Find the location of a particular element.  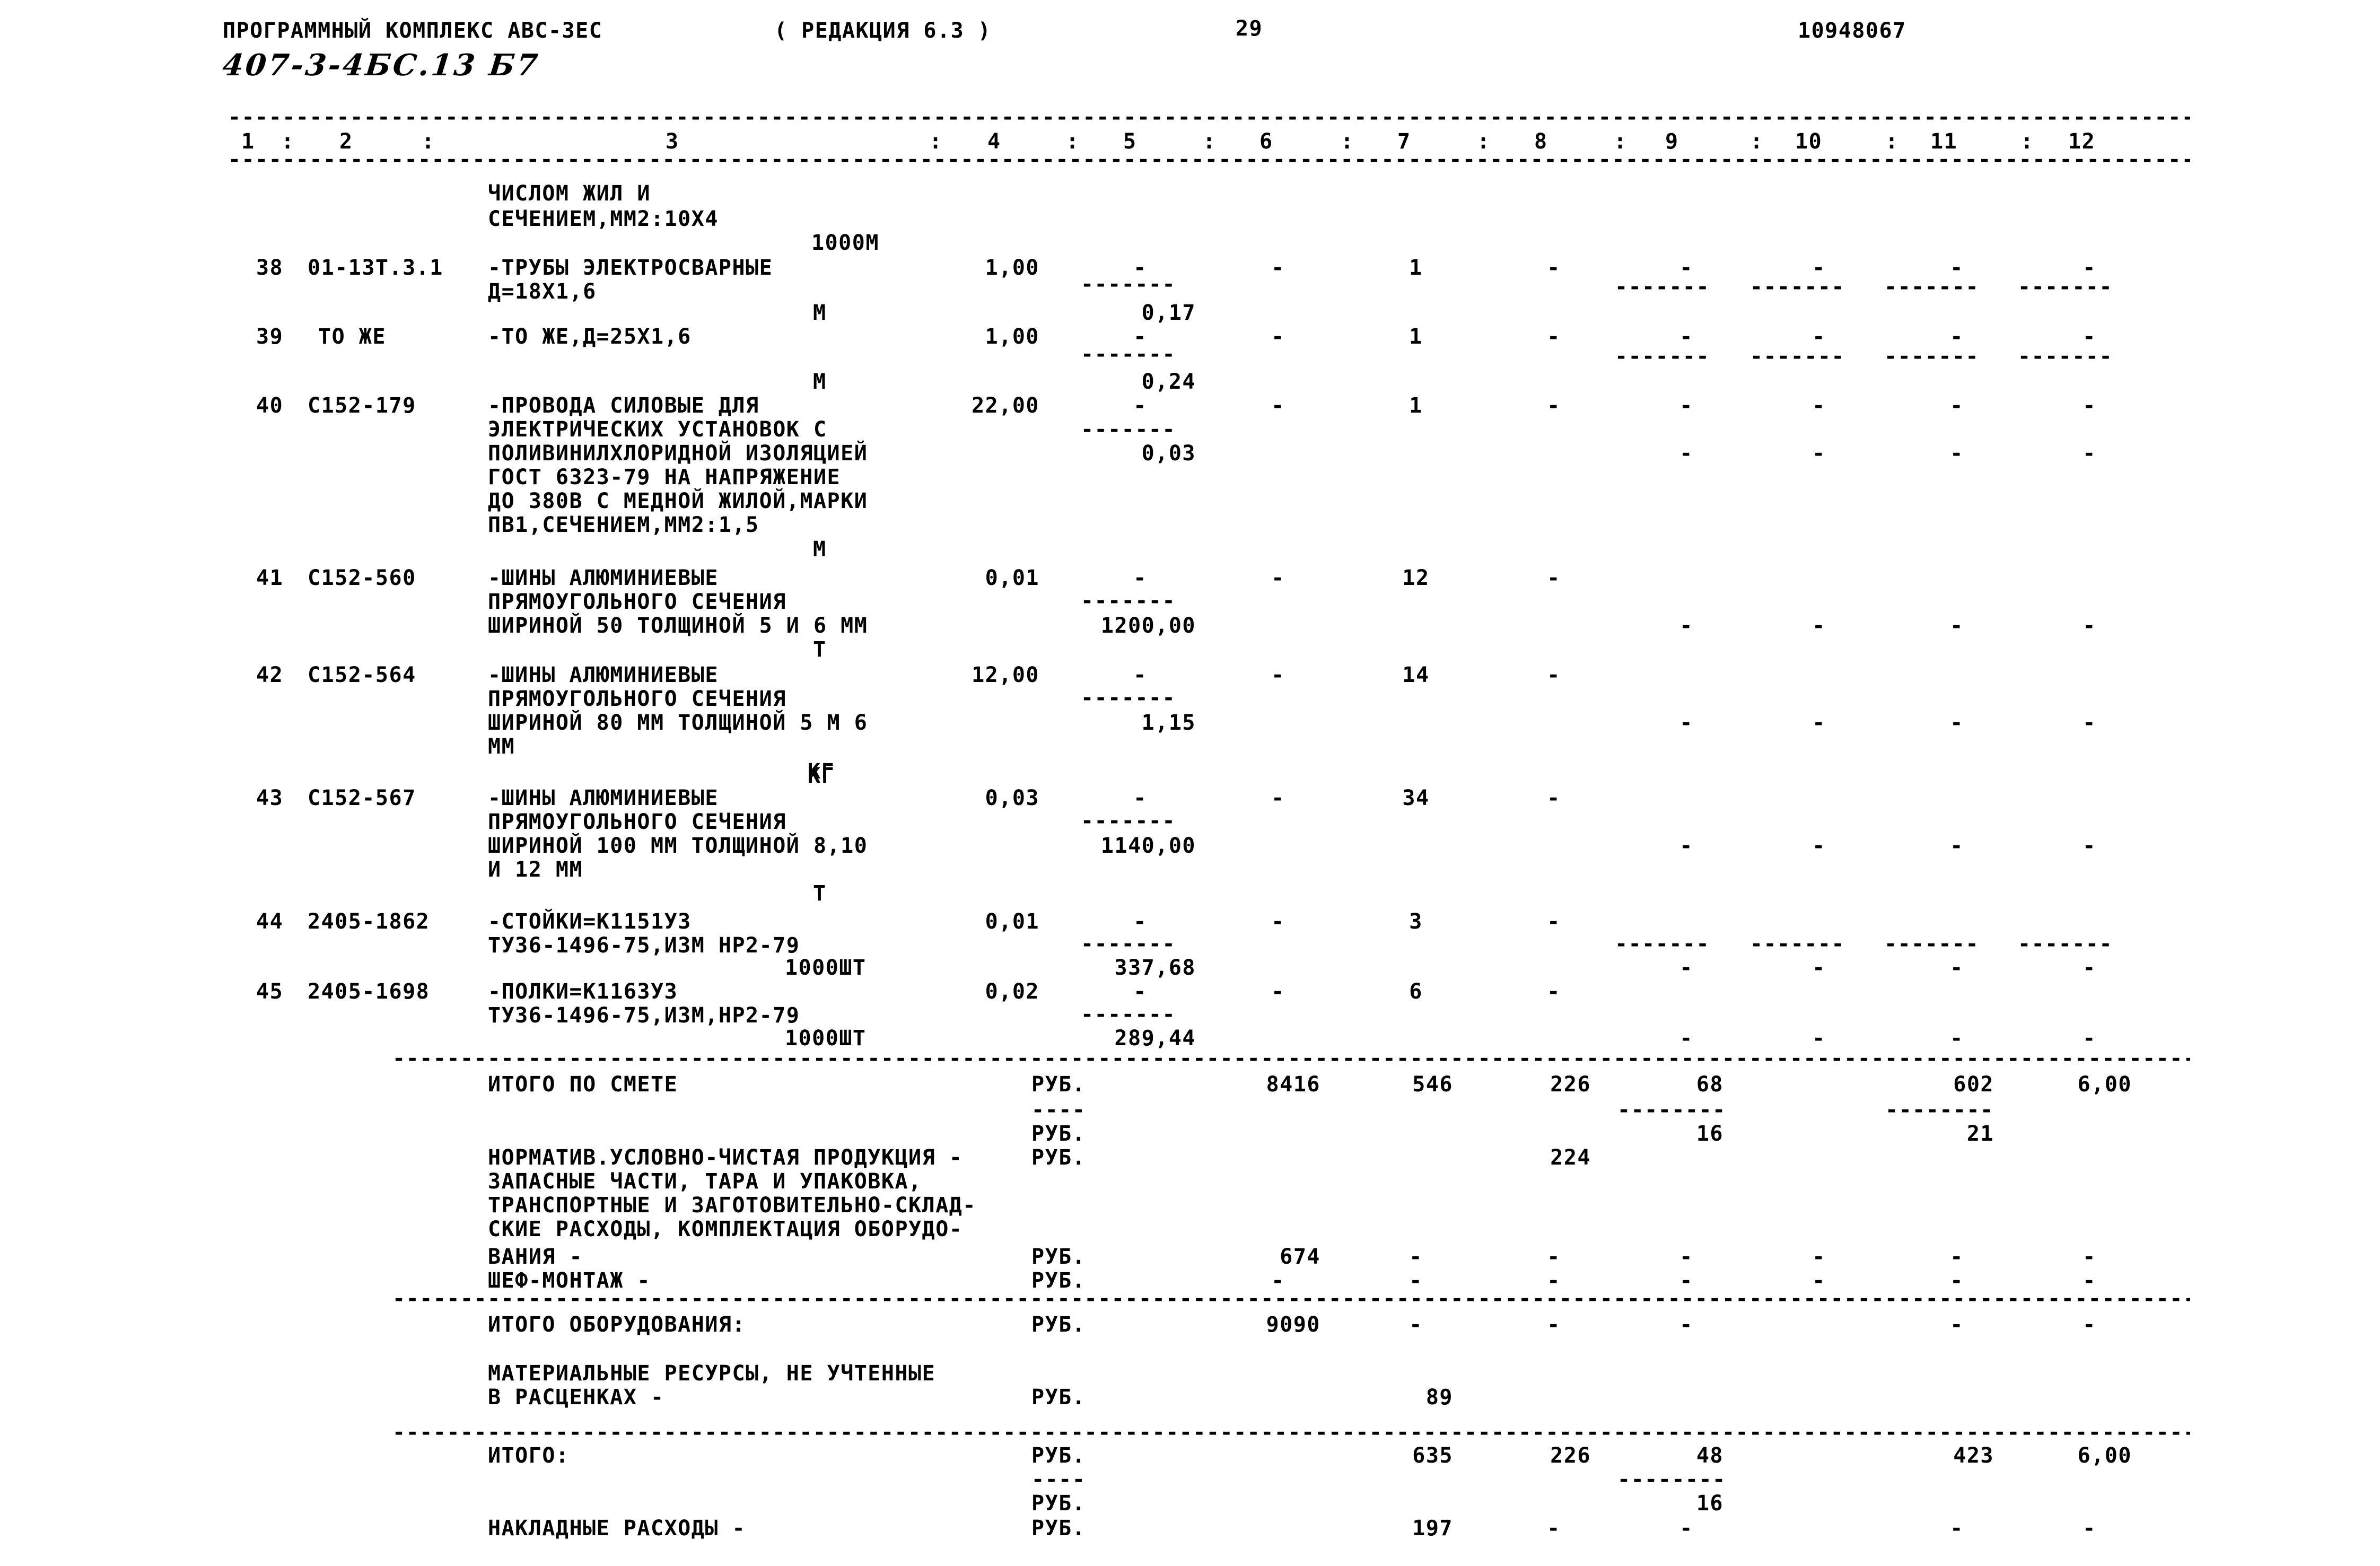

shefmontazh-c11: - is located at coordinates (1957, 1280).